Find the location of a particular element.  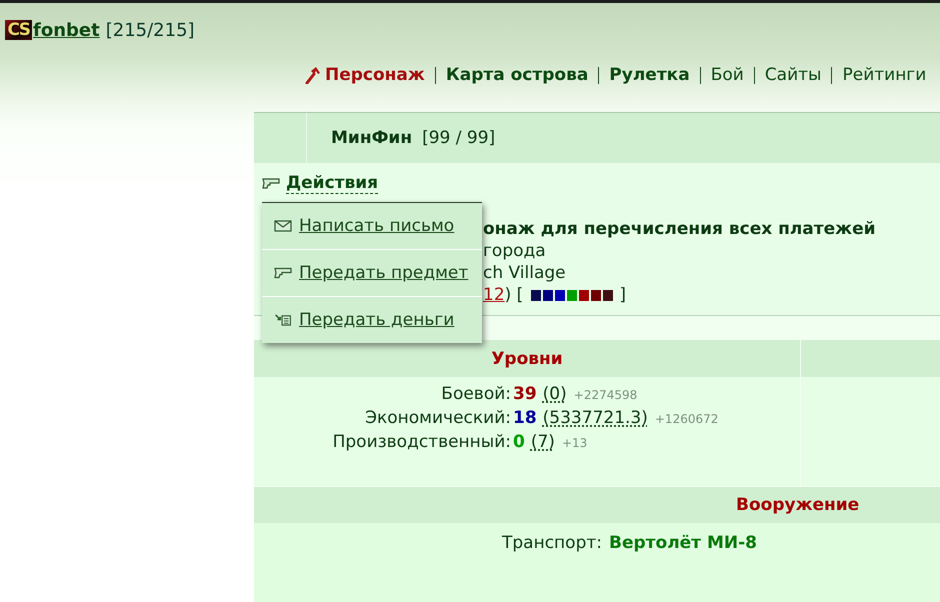

character-name: МинФин is located at coordinates (371, 138).